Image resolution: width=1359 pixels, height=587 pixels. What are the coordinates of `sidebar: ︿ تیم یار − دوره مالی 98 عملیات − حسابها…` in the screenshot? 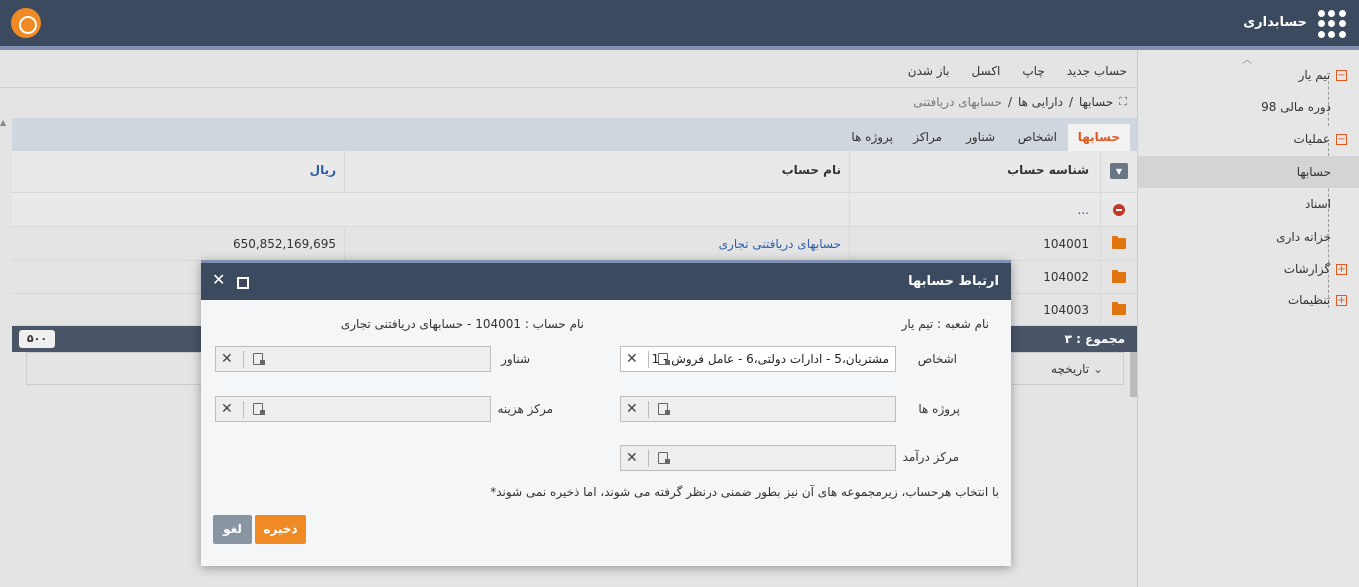 It's located at (1248, 318).